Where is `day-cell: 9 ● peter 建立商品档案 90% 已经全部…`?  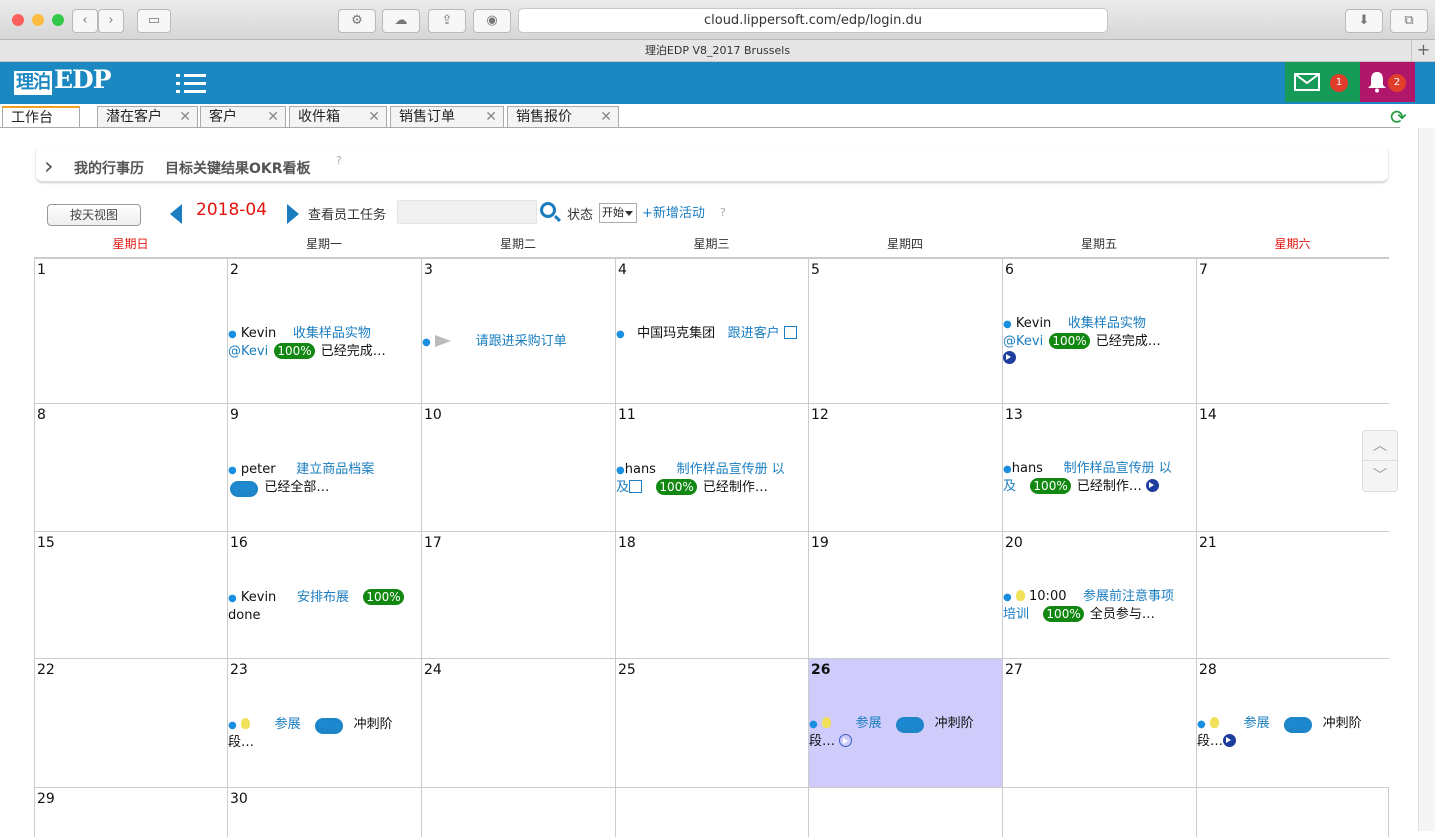
day-cell: 9 ● peter 建立商品档案 90% 已经全部… is located at coordinates (324, 467).